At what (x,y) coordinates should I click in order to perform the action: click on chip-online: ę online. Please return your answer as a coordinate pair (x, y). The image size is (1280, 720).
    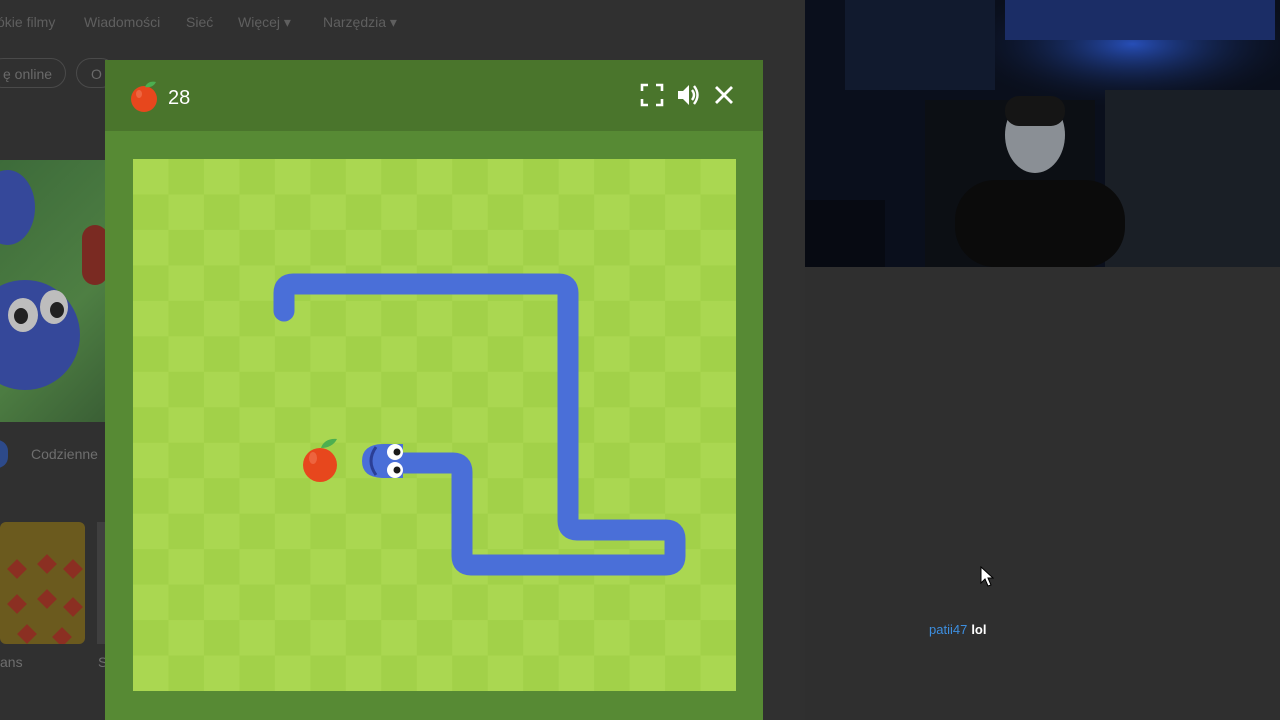
    Looking at the image, I should click on (33, 73).